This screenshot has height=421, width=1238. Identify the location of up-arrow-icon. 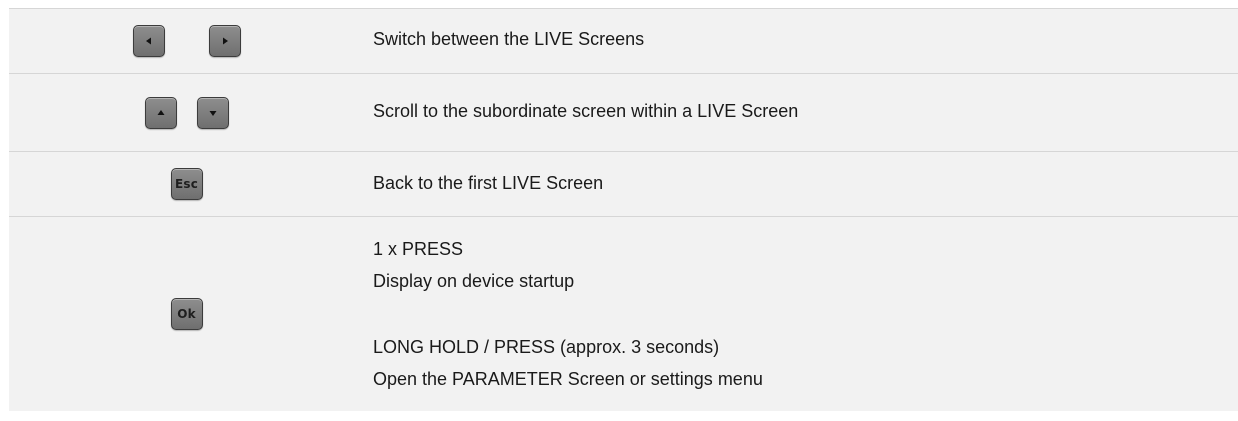
(160, 112).